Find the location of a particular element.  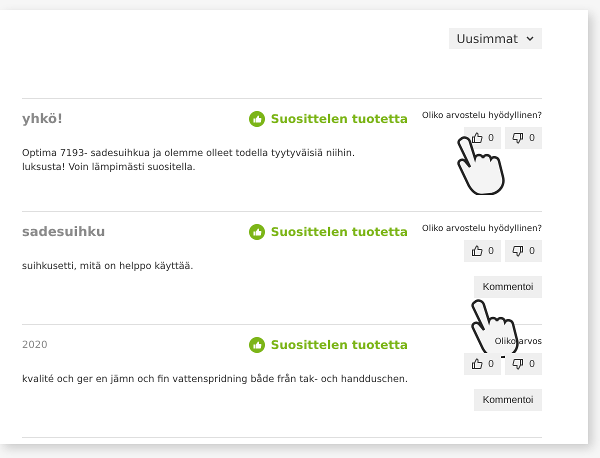

review-title: yhkö! is located at coordinates (42, 119).